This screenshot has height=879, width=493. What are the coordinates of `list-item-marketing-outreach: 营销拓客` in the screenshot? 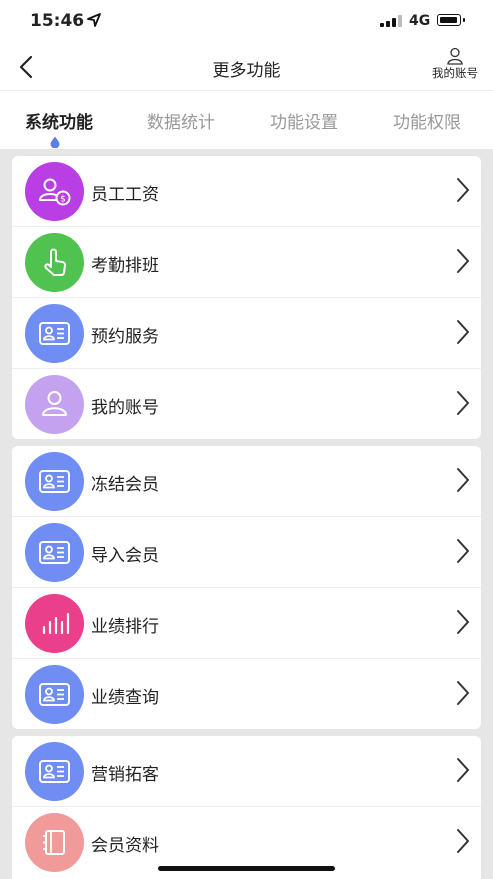 It's located at (246, 771).